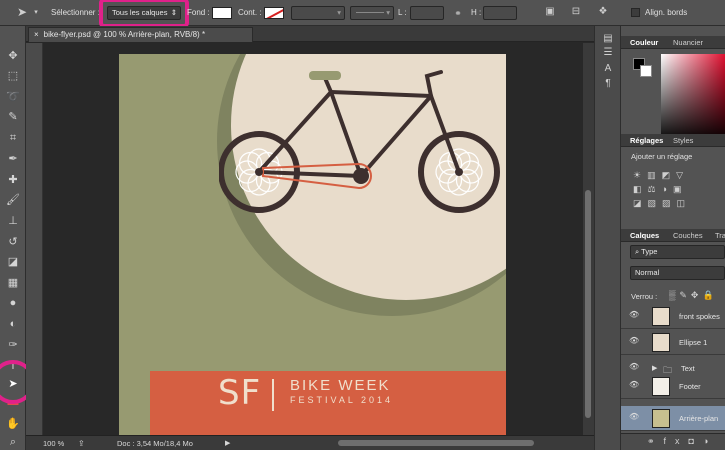 This screenshot has width=725, height=450. I want to click on bicycle-illustration, so click(362, 144).